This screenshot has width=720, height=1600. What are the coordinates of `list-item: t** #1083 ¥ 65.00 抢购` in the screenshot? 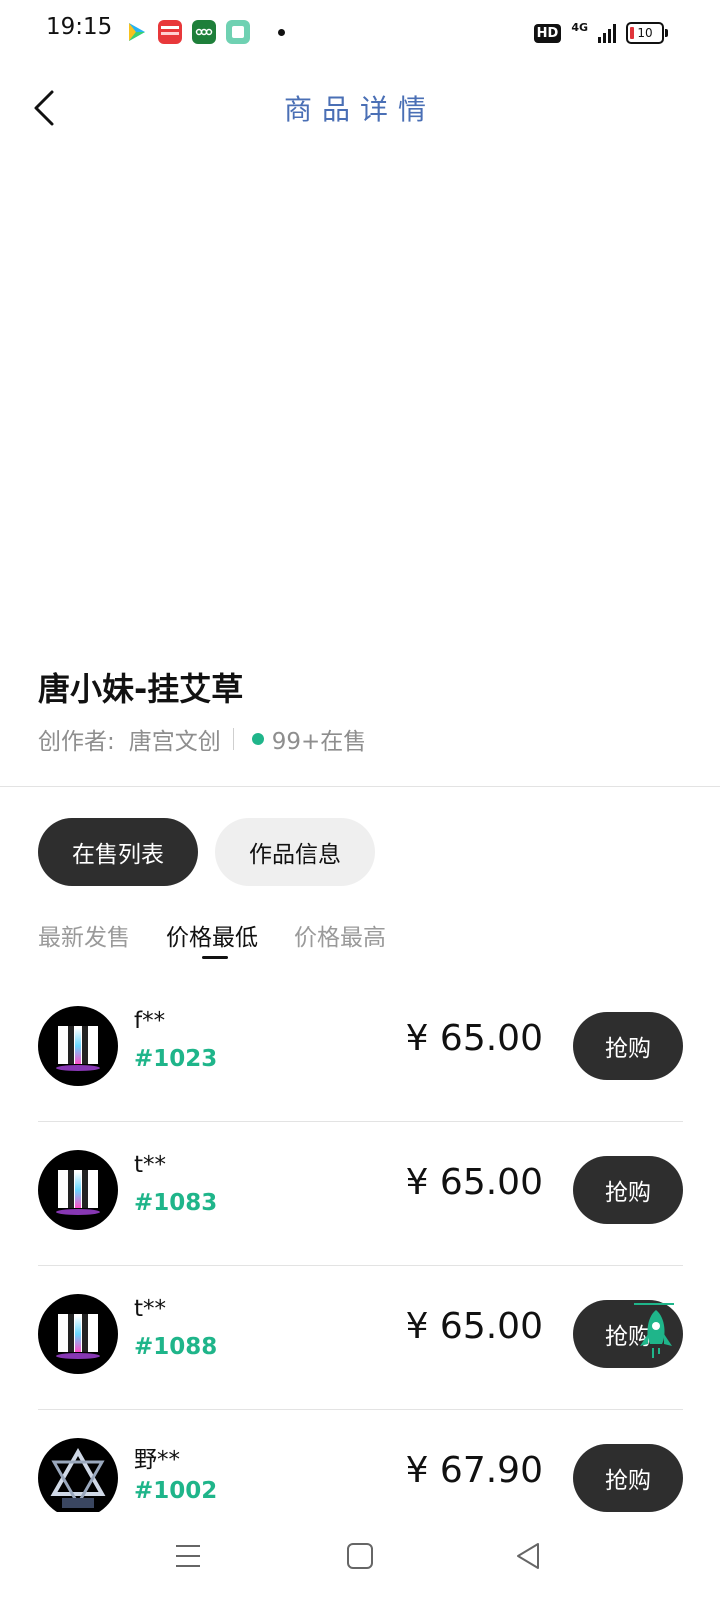 It's located at (360, 1194).